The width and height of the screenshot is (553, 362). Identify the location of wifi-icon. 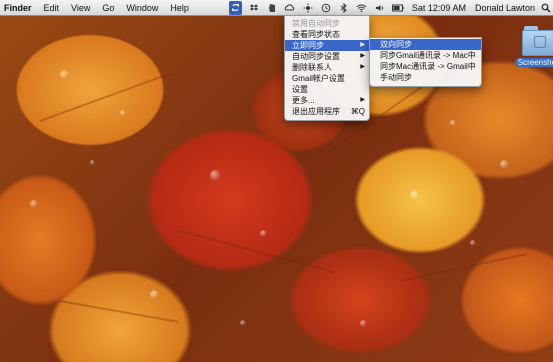
(362, 8).